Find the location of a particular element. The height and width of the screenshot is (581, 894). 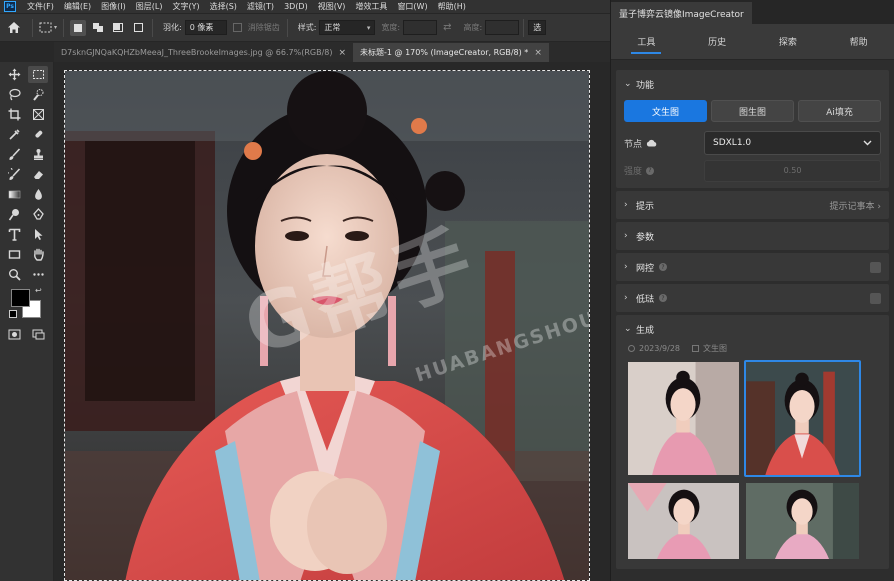

style-select: 正常 ▾ is located at coordinates (347, 27).